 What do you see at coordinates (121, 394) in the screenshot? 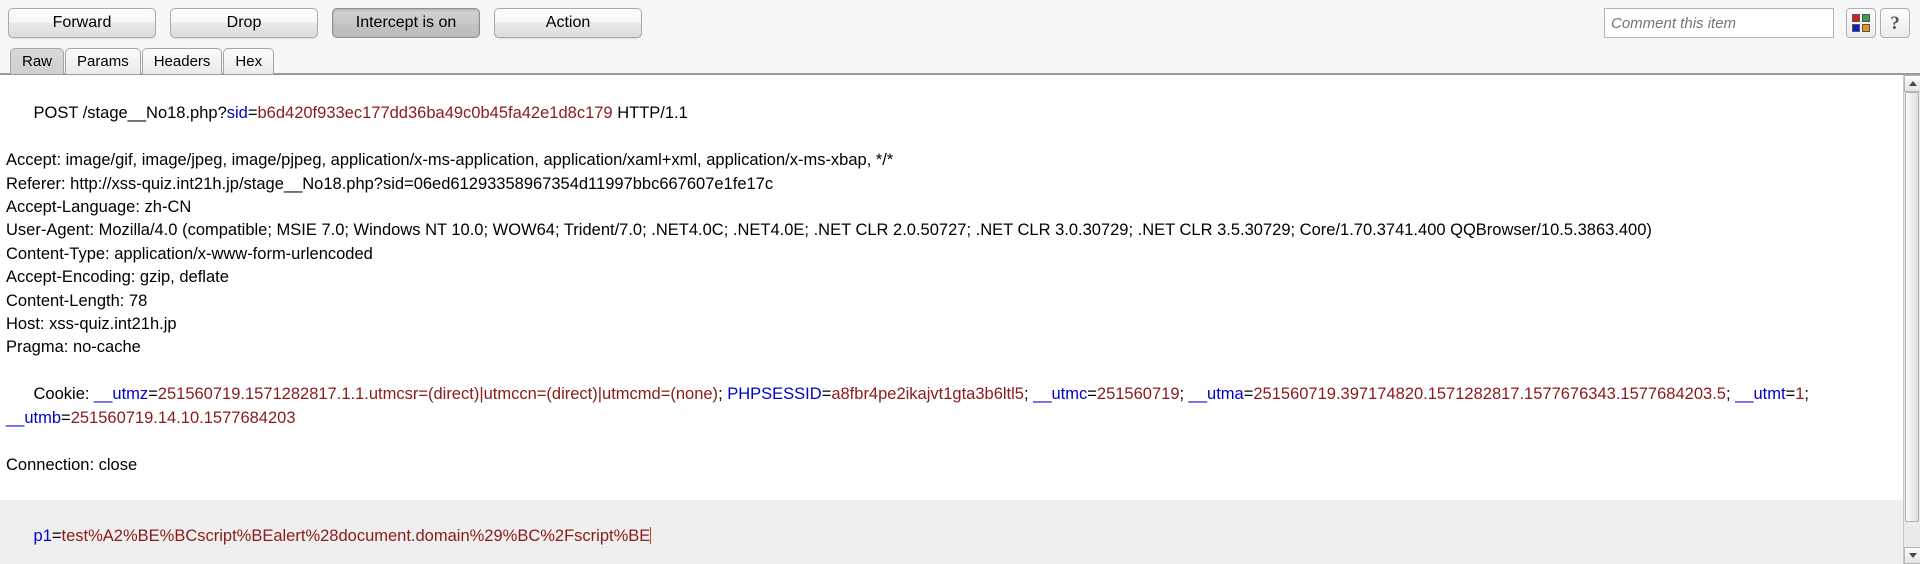
I see `cookie-name-utmz: __utmz` at bounding box center [121, 394].